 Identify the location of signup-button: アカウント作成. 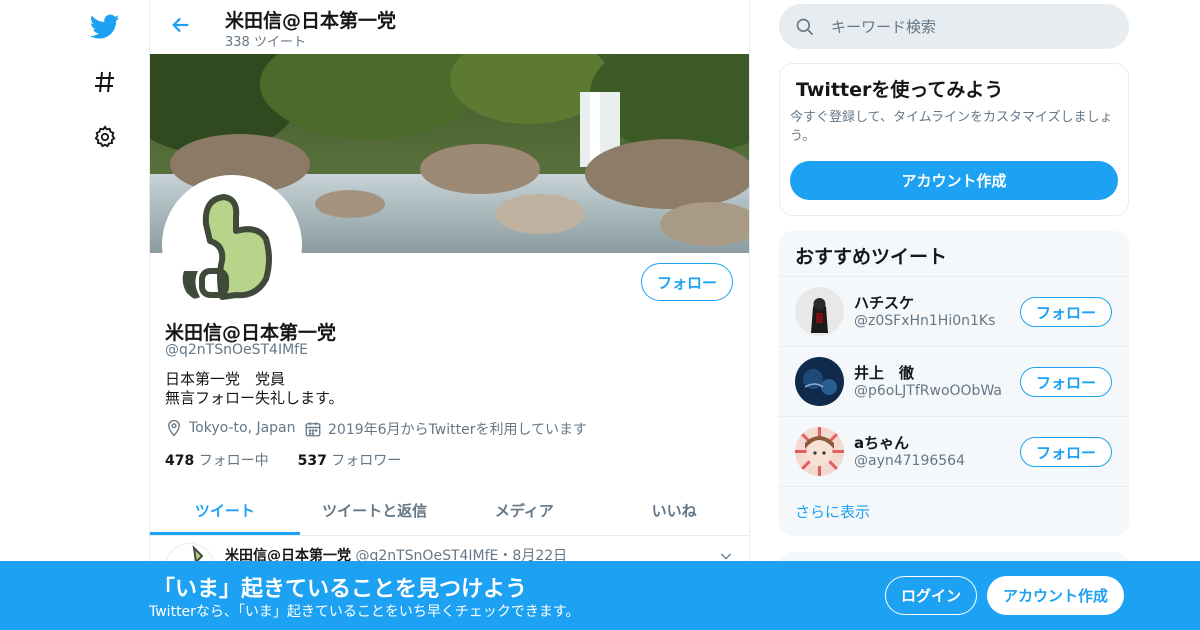
(1055, 595).